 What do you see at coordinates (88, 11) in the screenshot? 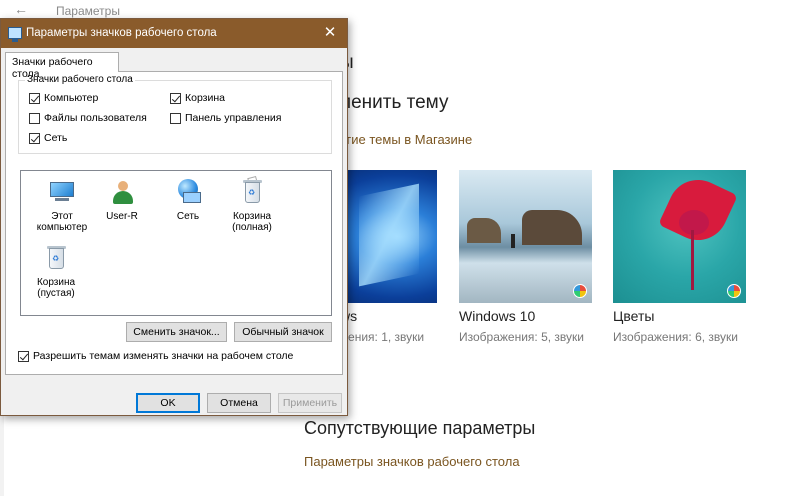
I see `settings-window-title: Параметры` at bounding box center [88, 11].